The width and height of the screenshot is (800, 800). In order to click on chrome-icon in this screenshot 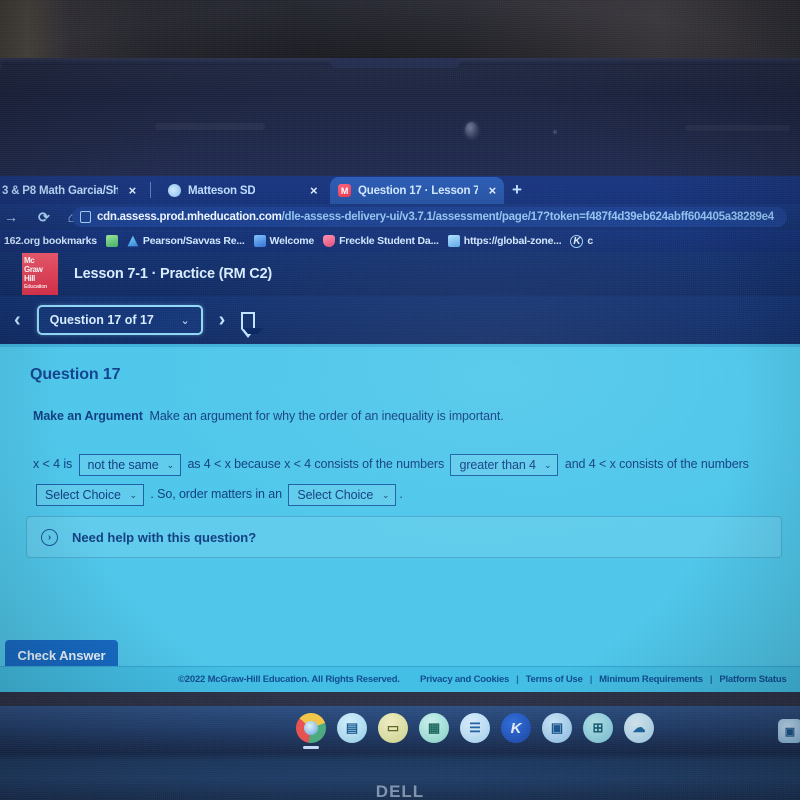, I will do `click(311, 728)`.